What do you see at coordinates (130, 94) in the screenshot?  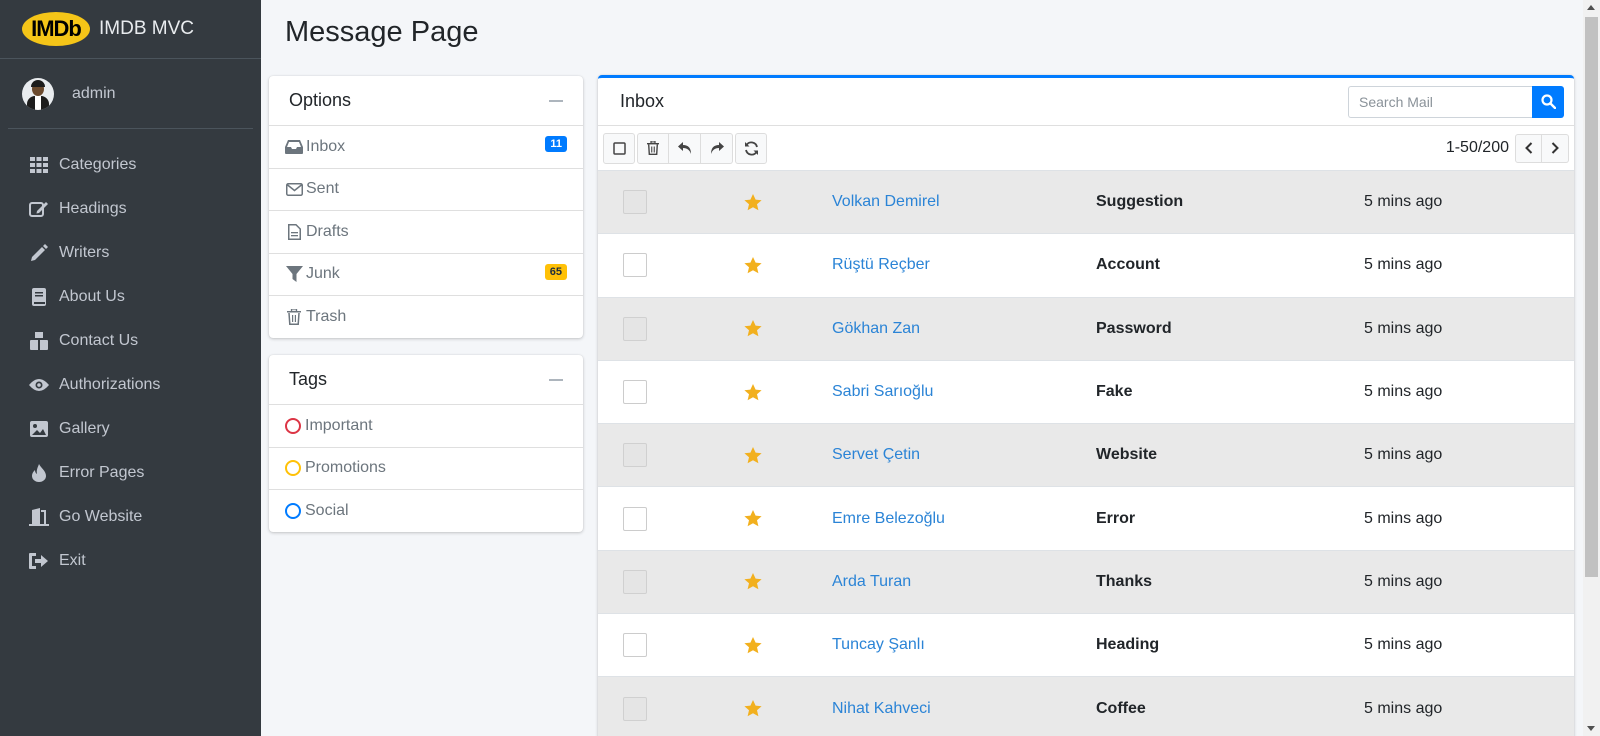 I see `user-panel: admin` at bounding box center [130, 94].